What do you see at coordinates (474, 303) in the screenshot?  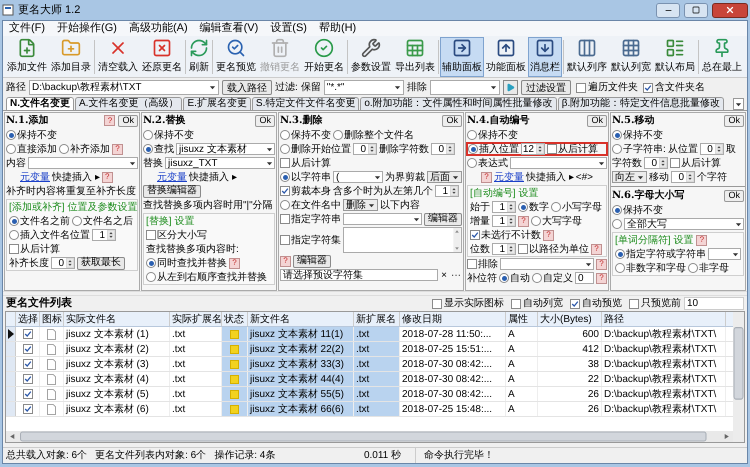 I see `checkbox-label: 显示实际图标` at bounding box center [474, 303].